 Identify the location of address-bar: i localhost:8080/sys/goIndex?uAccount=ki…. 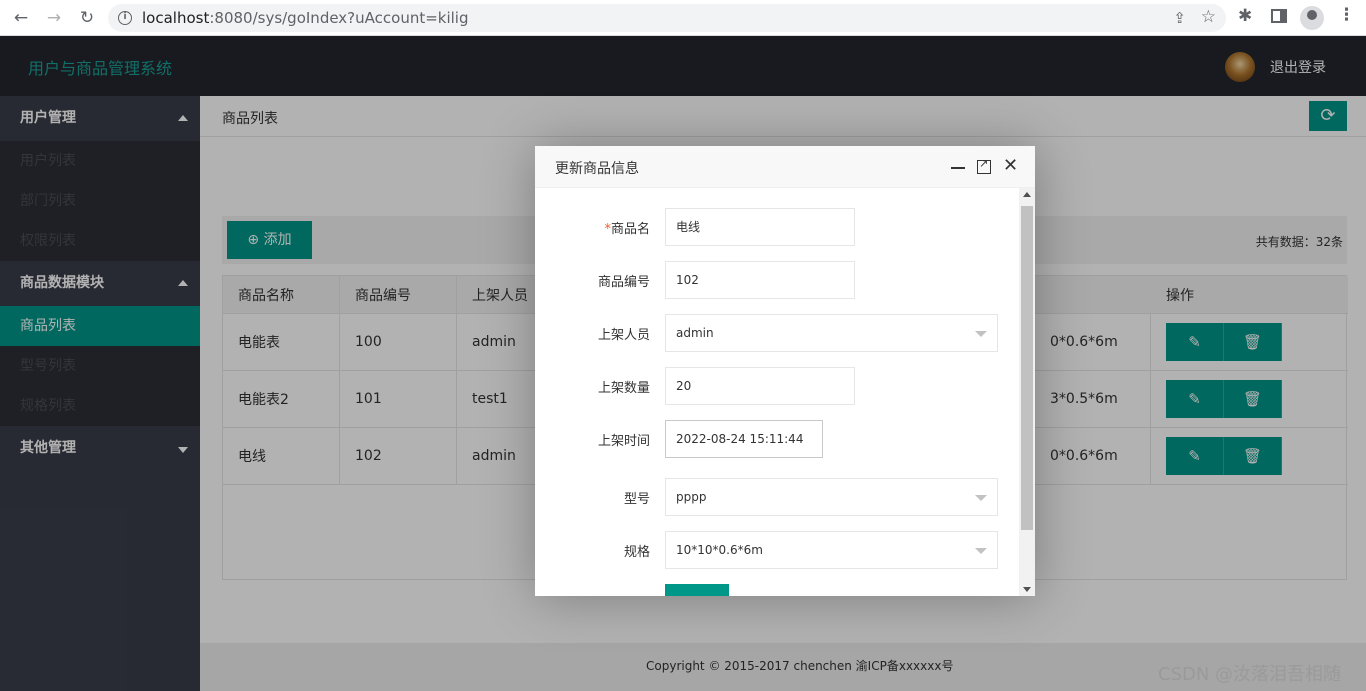
(667, 18).